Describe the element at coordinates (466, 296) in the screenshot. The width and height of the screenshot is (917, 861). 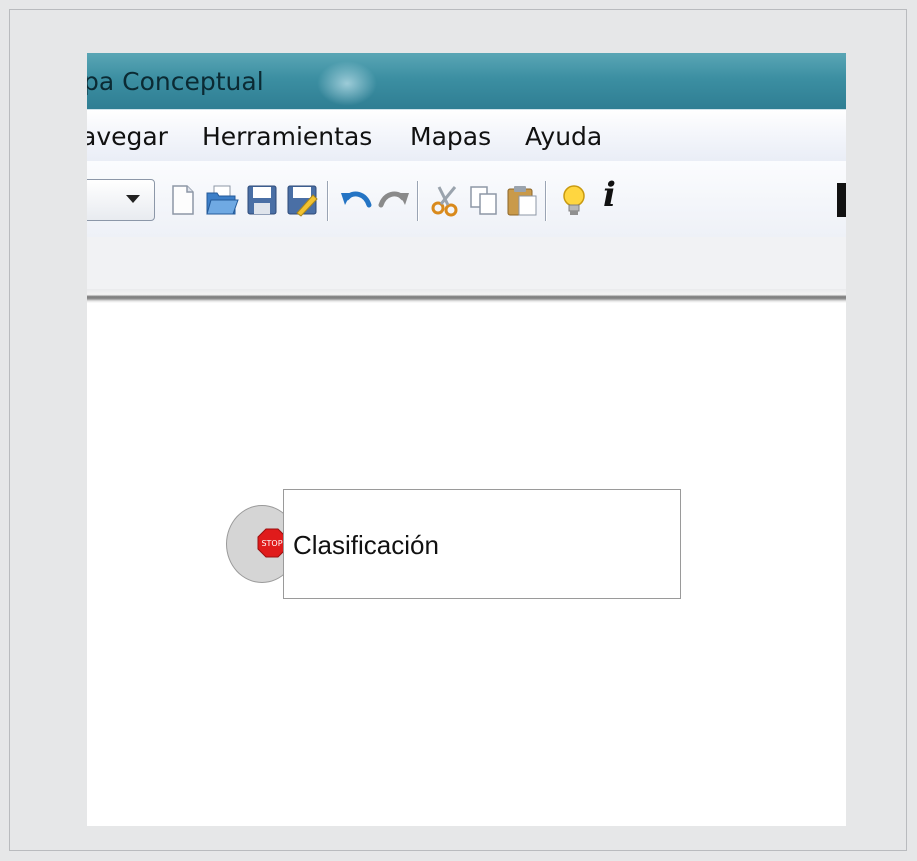
I see `pane-splitter` at that location.